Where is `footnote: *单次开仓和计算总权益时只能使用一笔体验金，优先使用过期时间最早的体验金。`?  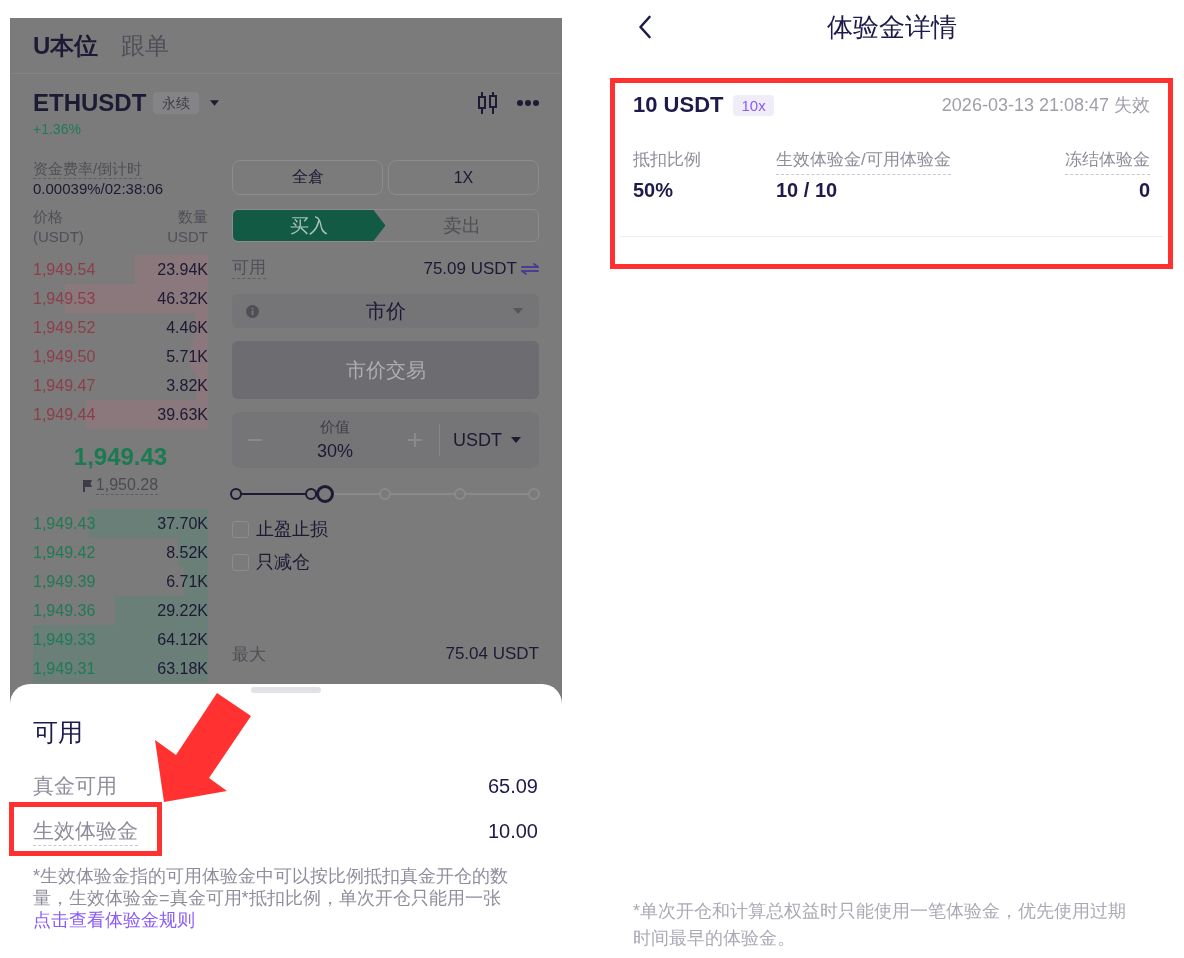 footnote: *单次开仓和计算总权益时只能使用一笔体验金，优先使用过期时间最早的体验金。 is located at coordinates (879, 925).